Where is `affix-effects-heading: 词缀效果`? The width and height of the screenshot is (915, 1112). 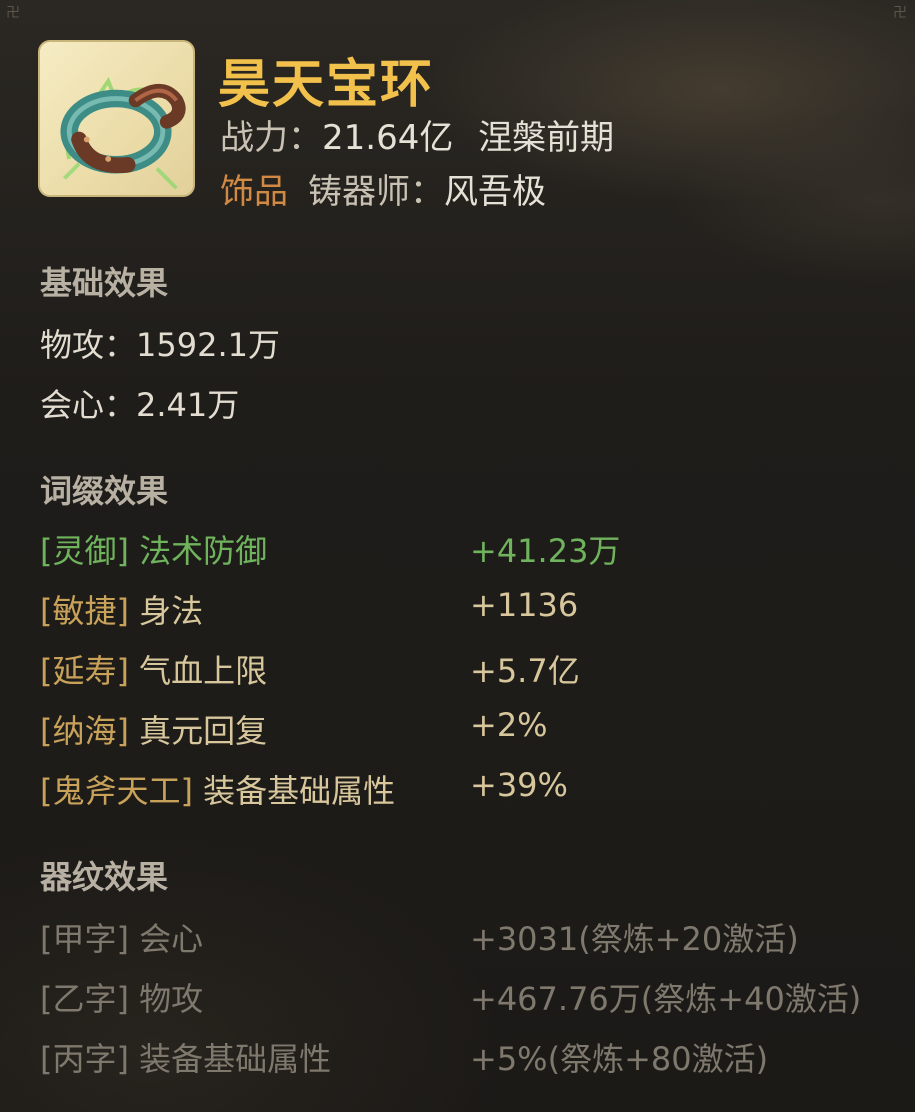 affix-effects-heading: 词缀效果 is located at coordinates (104, 491).